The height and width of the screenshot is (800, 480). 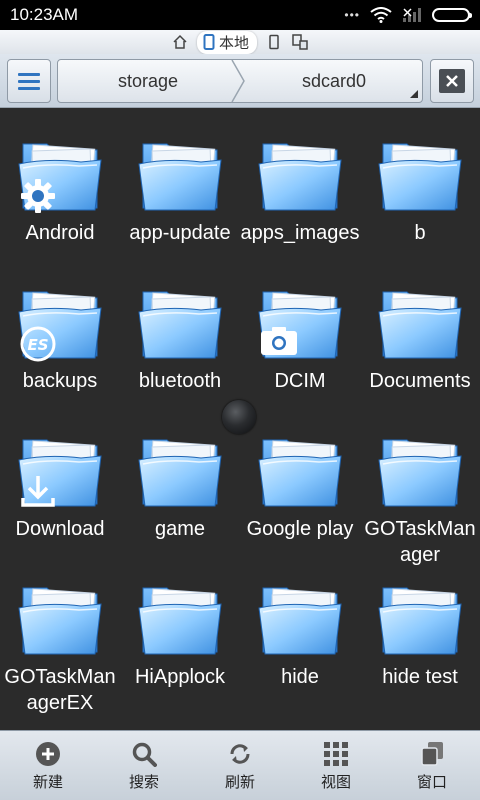 I want to click on view-label: 视图, so click(x=335, y=782).